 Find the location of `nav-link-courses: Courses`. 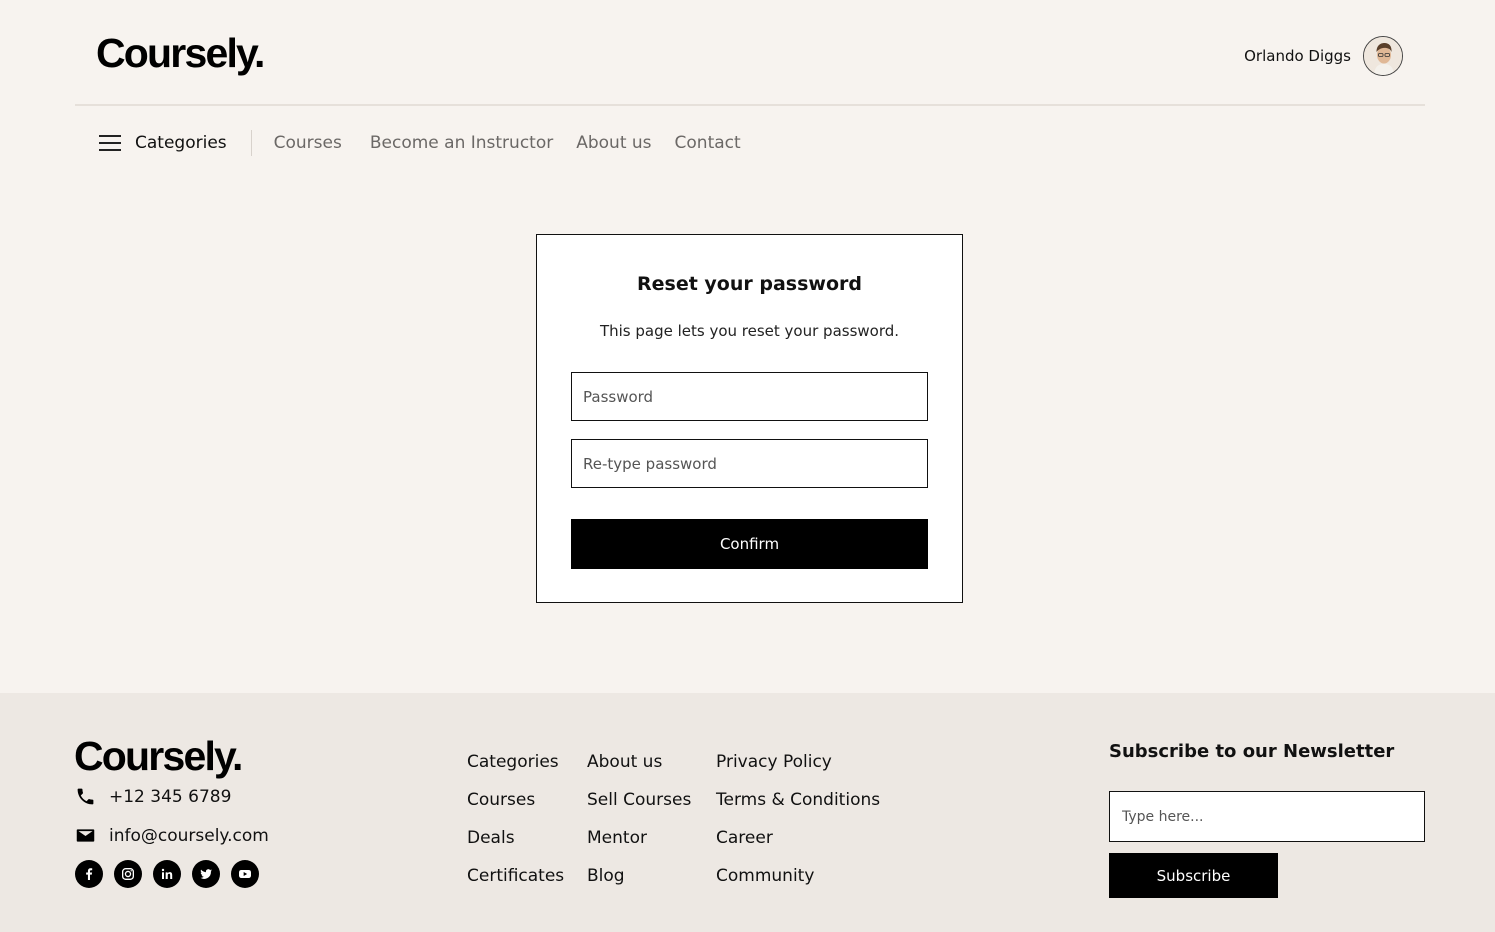

nav-link-courses: Courses is located at coordinates (308, 143).